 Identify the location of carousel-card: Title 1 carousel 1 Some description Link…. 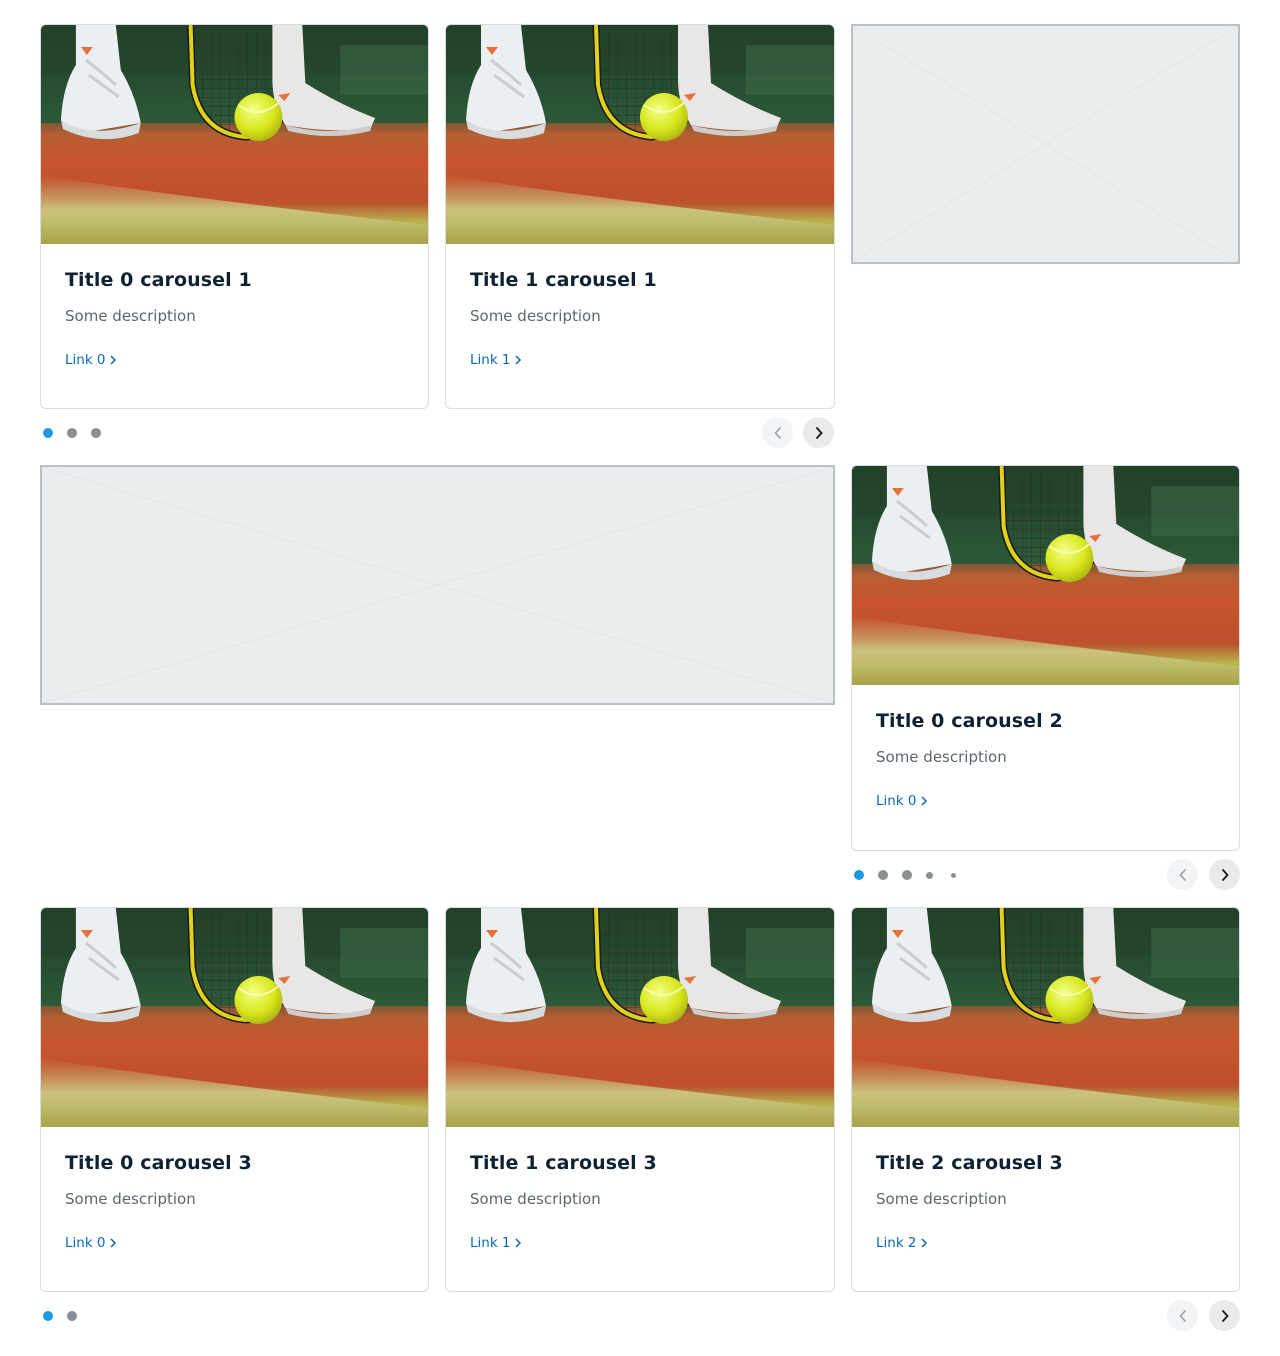
(640, 216).